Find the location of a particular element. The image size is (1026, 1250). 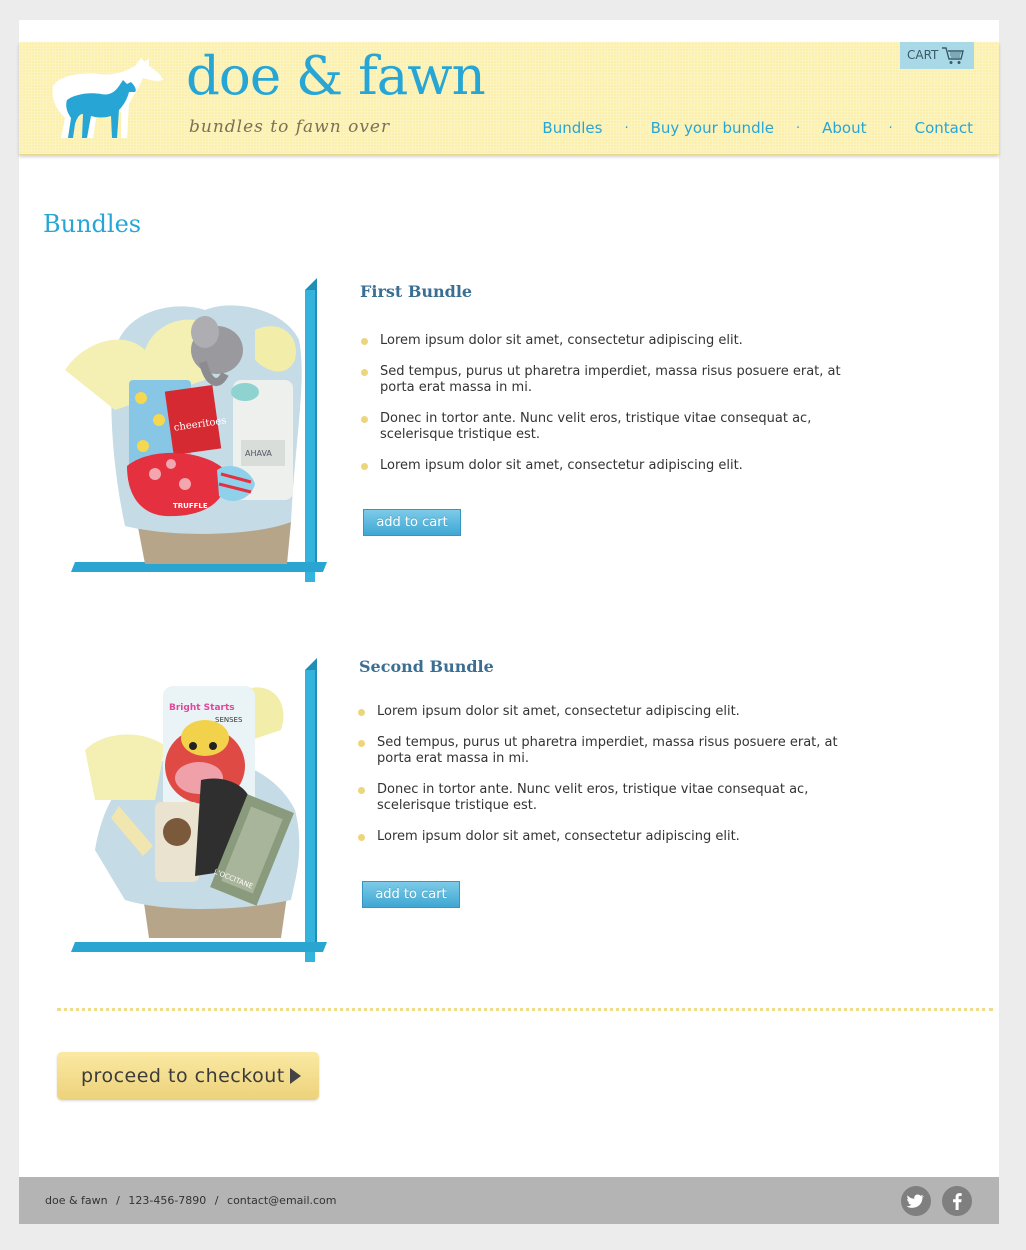

footer-company: doe & fawn is located at coordinates (76, 1200).